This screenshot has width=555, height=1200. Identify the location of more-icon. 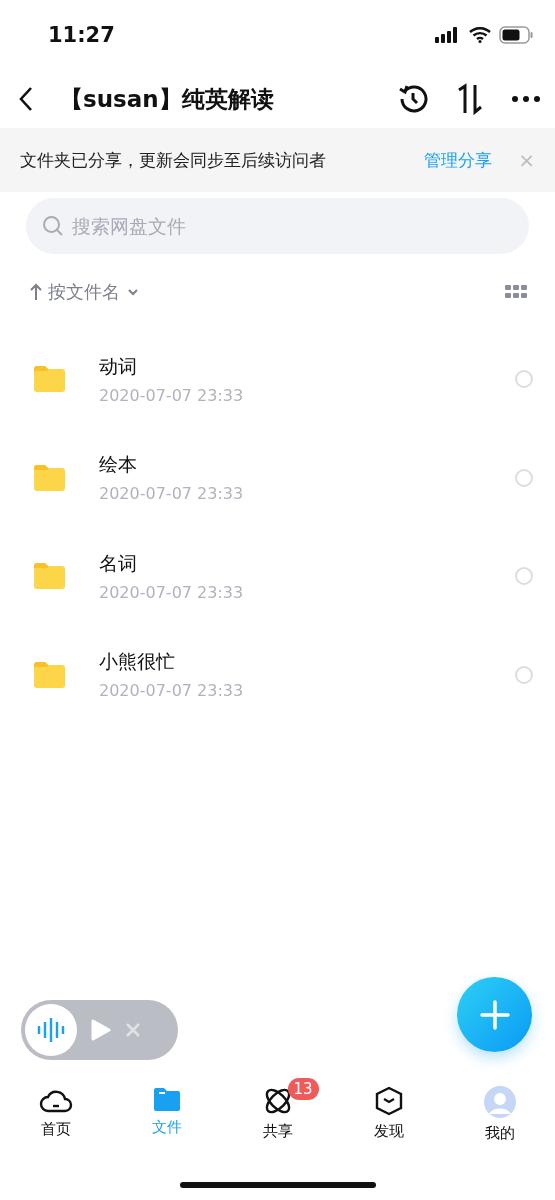
(526, 99).